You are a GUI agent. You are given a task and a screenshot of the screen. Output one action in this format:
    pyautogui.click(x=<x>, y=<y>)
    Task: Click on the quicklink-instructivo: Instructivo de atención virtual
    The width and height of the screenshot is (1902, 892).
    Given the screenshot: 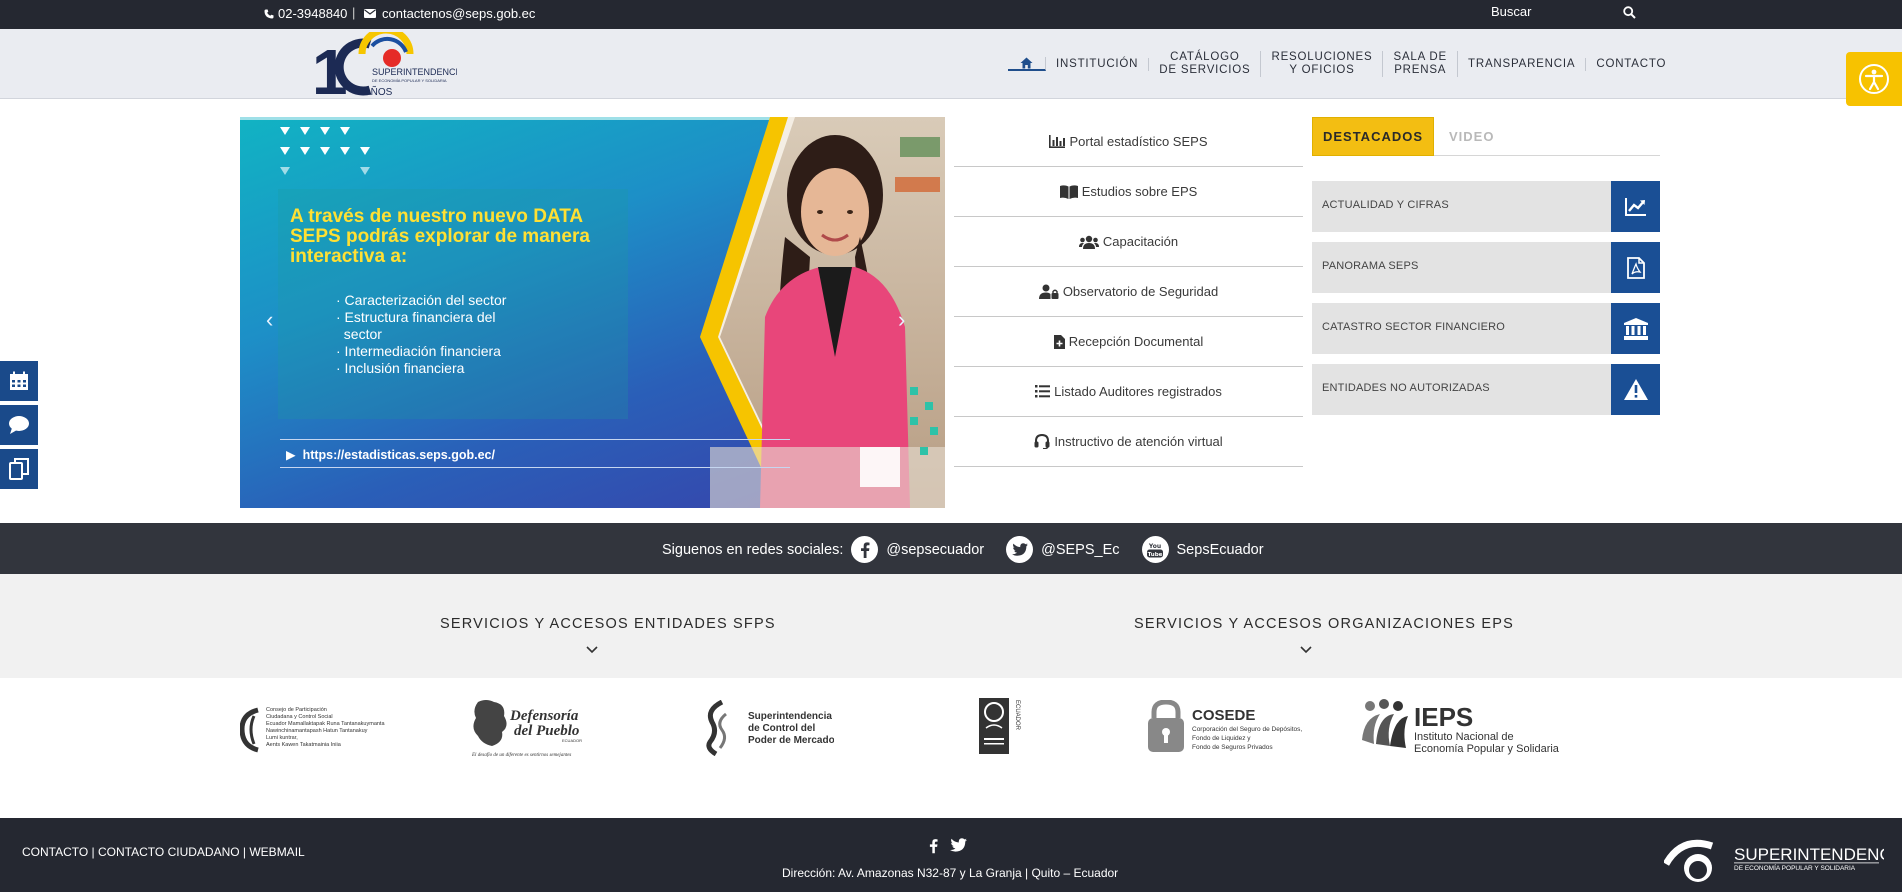 What is the action you would take?
    pyautogui.click(x=1128, y=442)
    